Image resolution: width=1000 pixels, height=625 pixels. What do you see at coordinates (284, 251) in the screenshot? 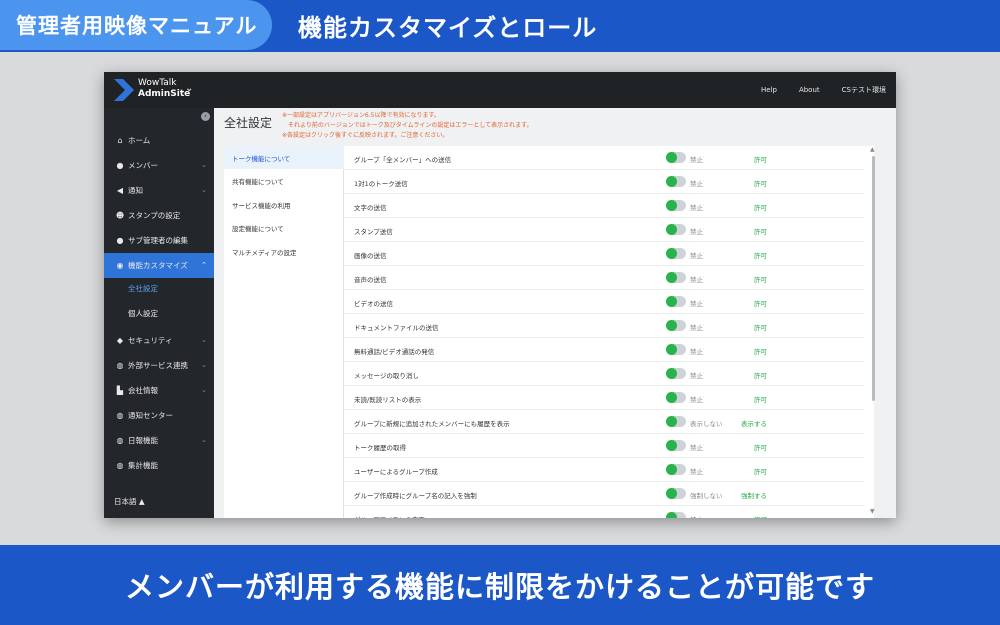
I see `settings-category-item: マルチメディアの設定` at bounding box center [284, 251].